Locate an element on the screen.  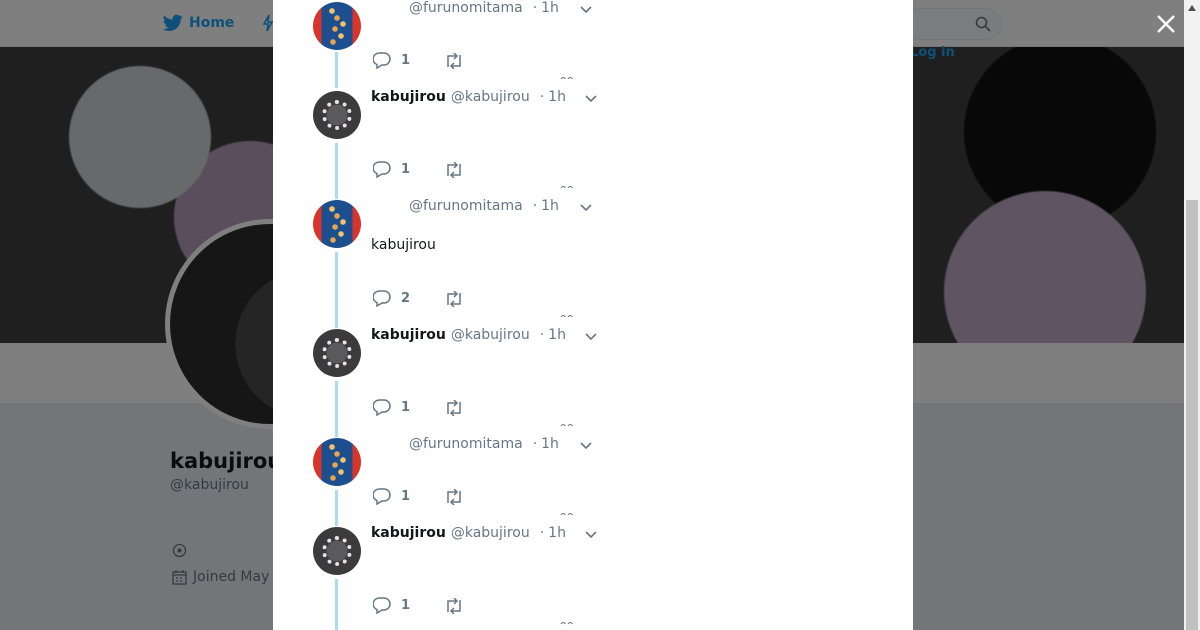
scrollbar is located at coordinates (1192, 315).